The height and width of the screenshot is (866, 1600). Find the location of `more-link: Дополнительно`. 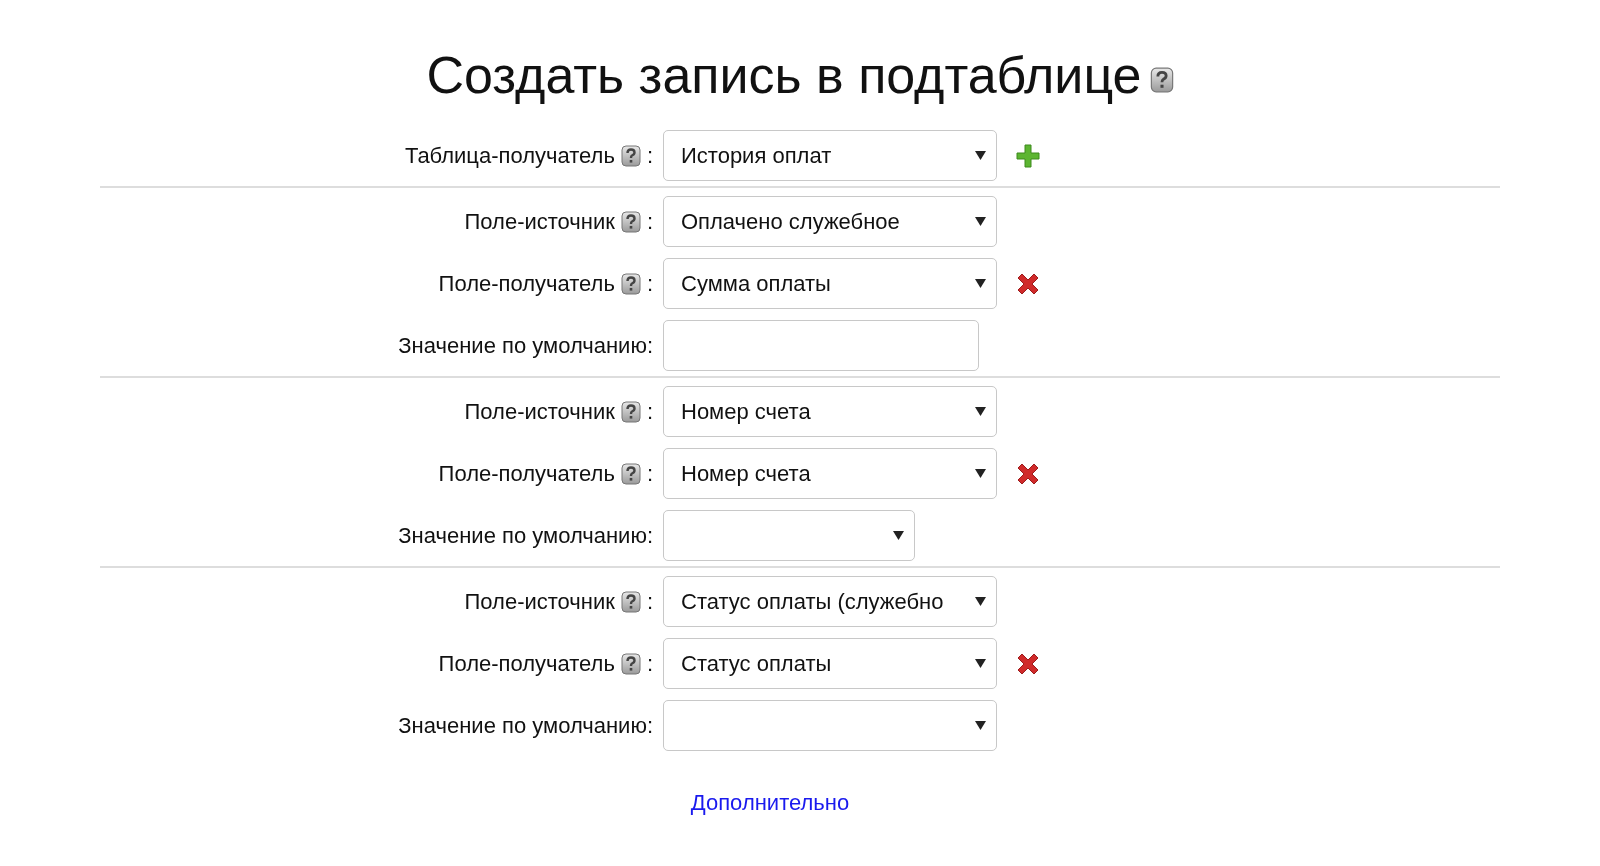

more-link: Дополнительно is located at coordinates (770, 803).